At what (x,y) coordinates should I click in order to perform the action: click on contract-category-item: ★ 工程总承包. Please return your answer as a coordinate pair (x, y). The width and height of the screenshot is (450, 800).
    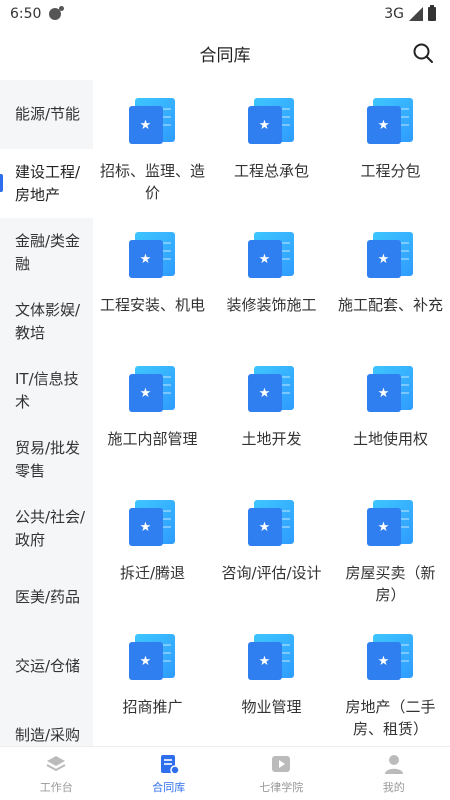
    Looking at the image, I should click on (271, 165).